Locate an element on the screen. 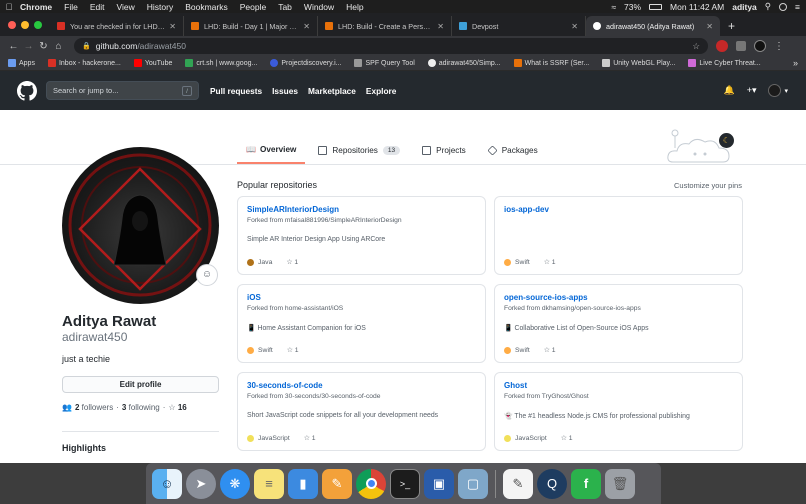 The image size is (806, 504). browser-tab: LHD: Build - Day 1 | Major Lea ✕ is located at coordinates (251, 26).